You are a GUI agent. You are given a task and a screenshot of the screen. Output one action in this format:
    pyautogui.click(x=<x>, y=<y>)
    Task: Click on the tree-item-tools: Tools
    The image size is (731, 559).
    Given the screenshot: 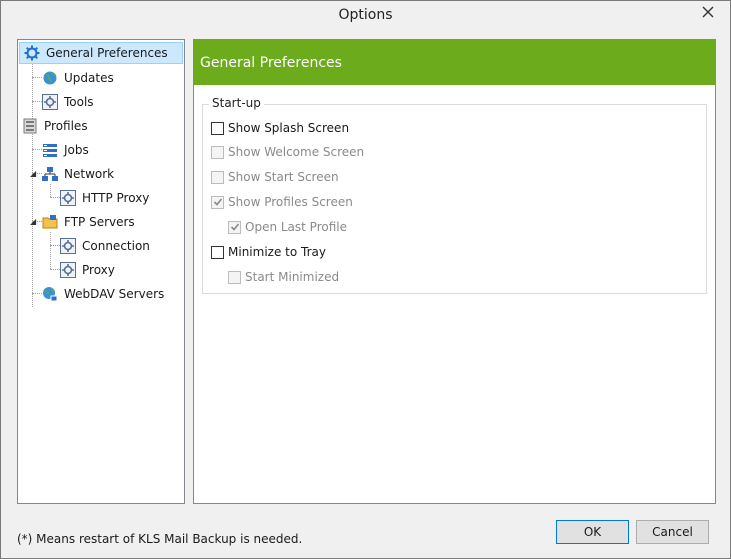 What is the action you would take?
    pyautogui.click(x=68, y=102)
    